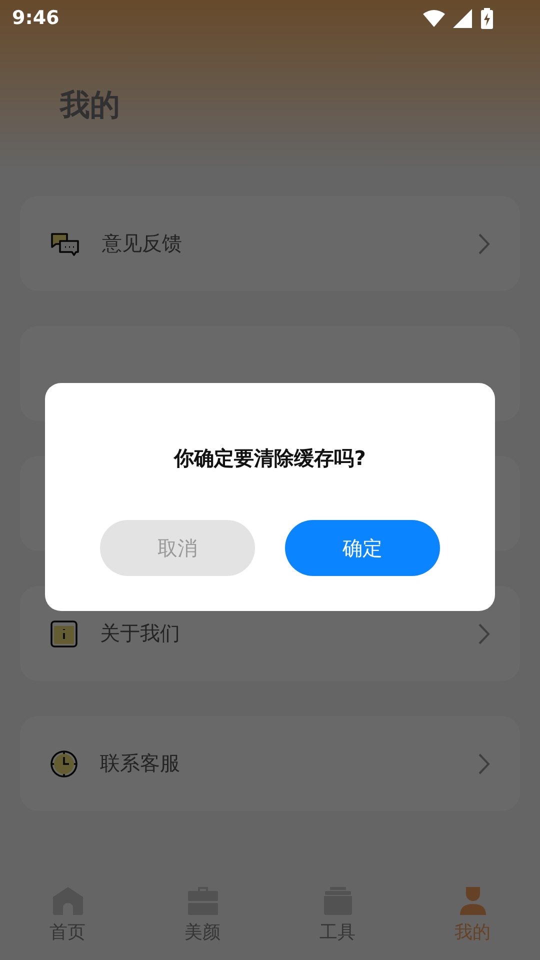 The height and width of the screenshot is (960, 540). What do you see at coordinates (65, 244) in the screenshot?
I see `chat-bubbles-icon` at bounding box center [65, 244].